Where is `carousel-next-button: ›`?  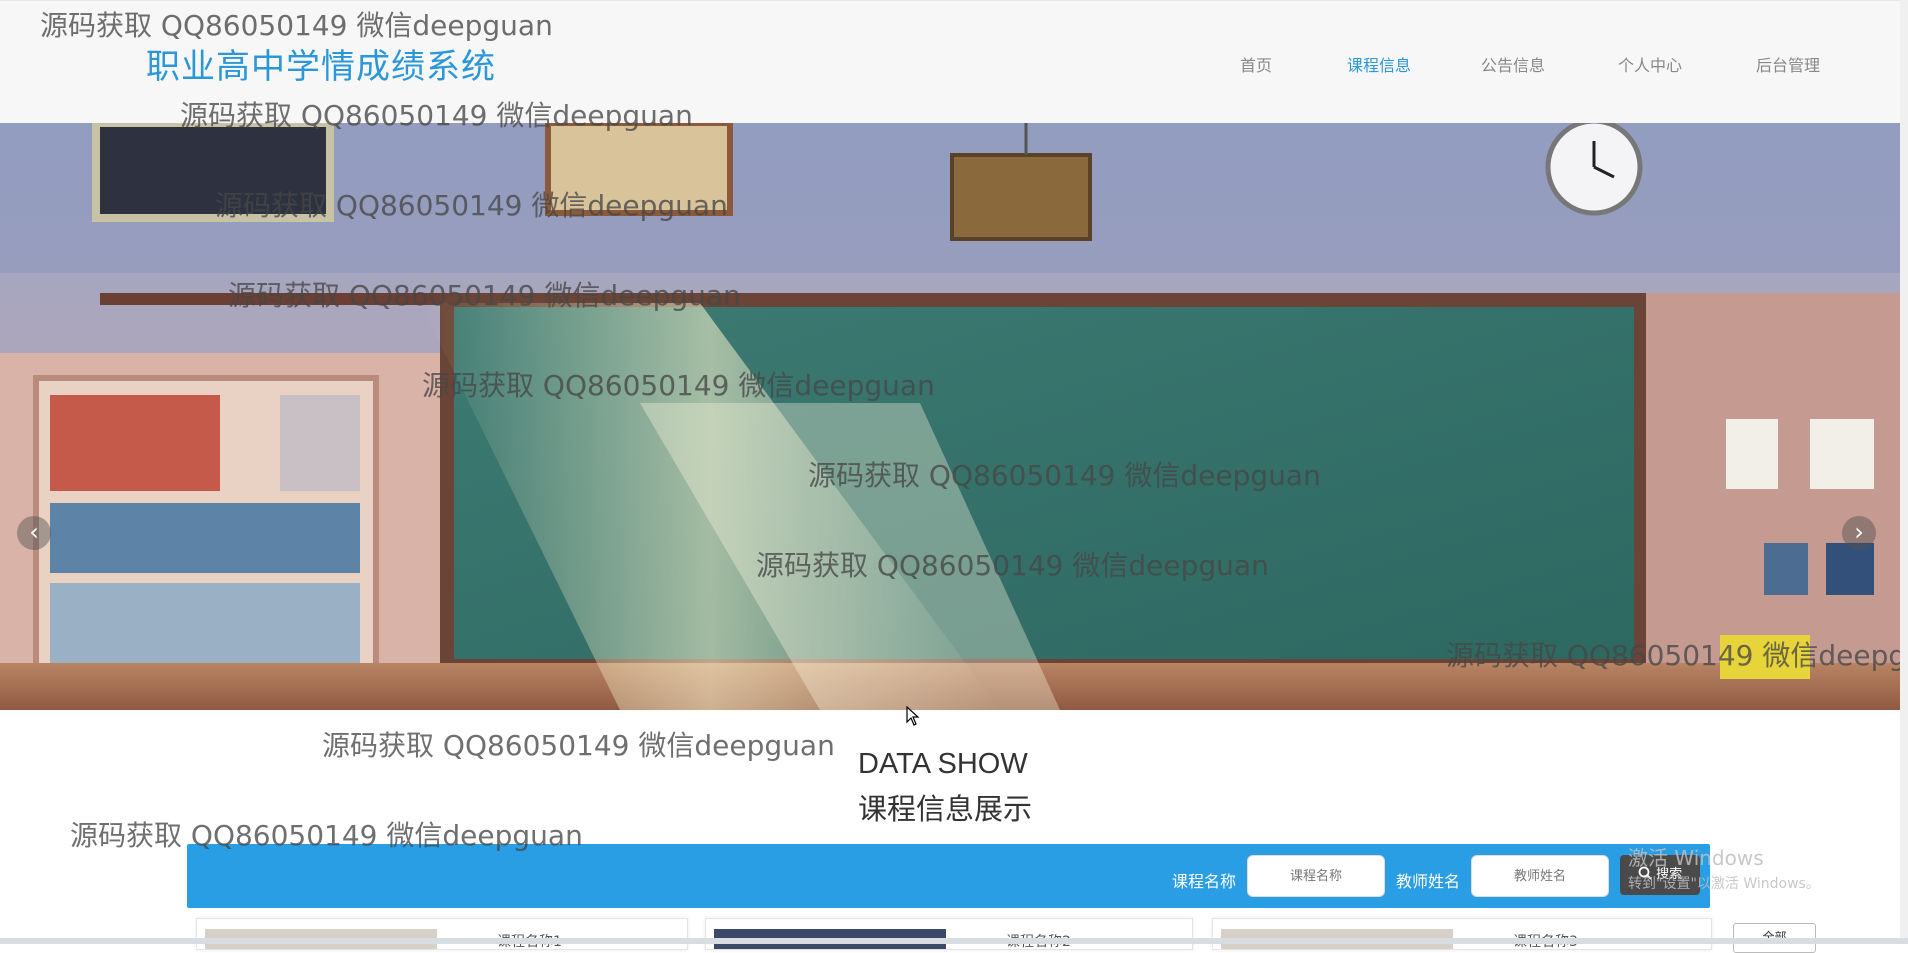
carousel-next-button: › is located at coordinates (1859, 533).